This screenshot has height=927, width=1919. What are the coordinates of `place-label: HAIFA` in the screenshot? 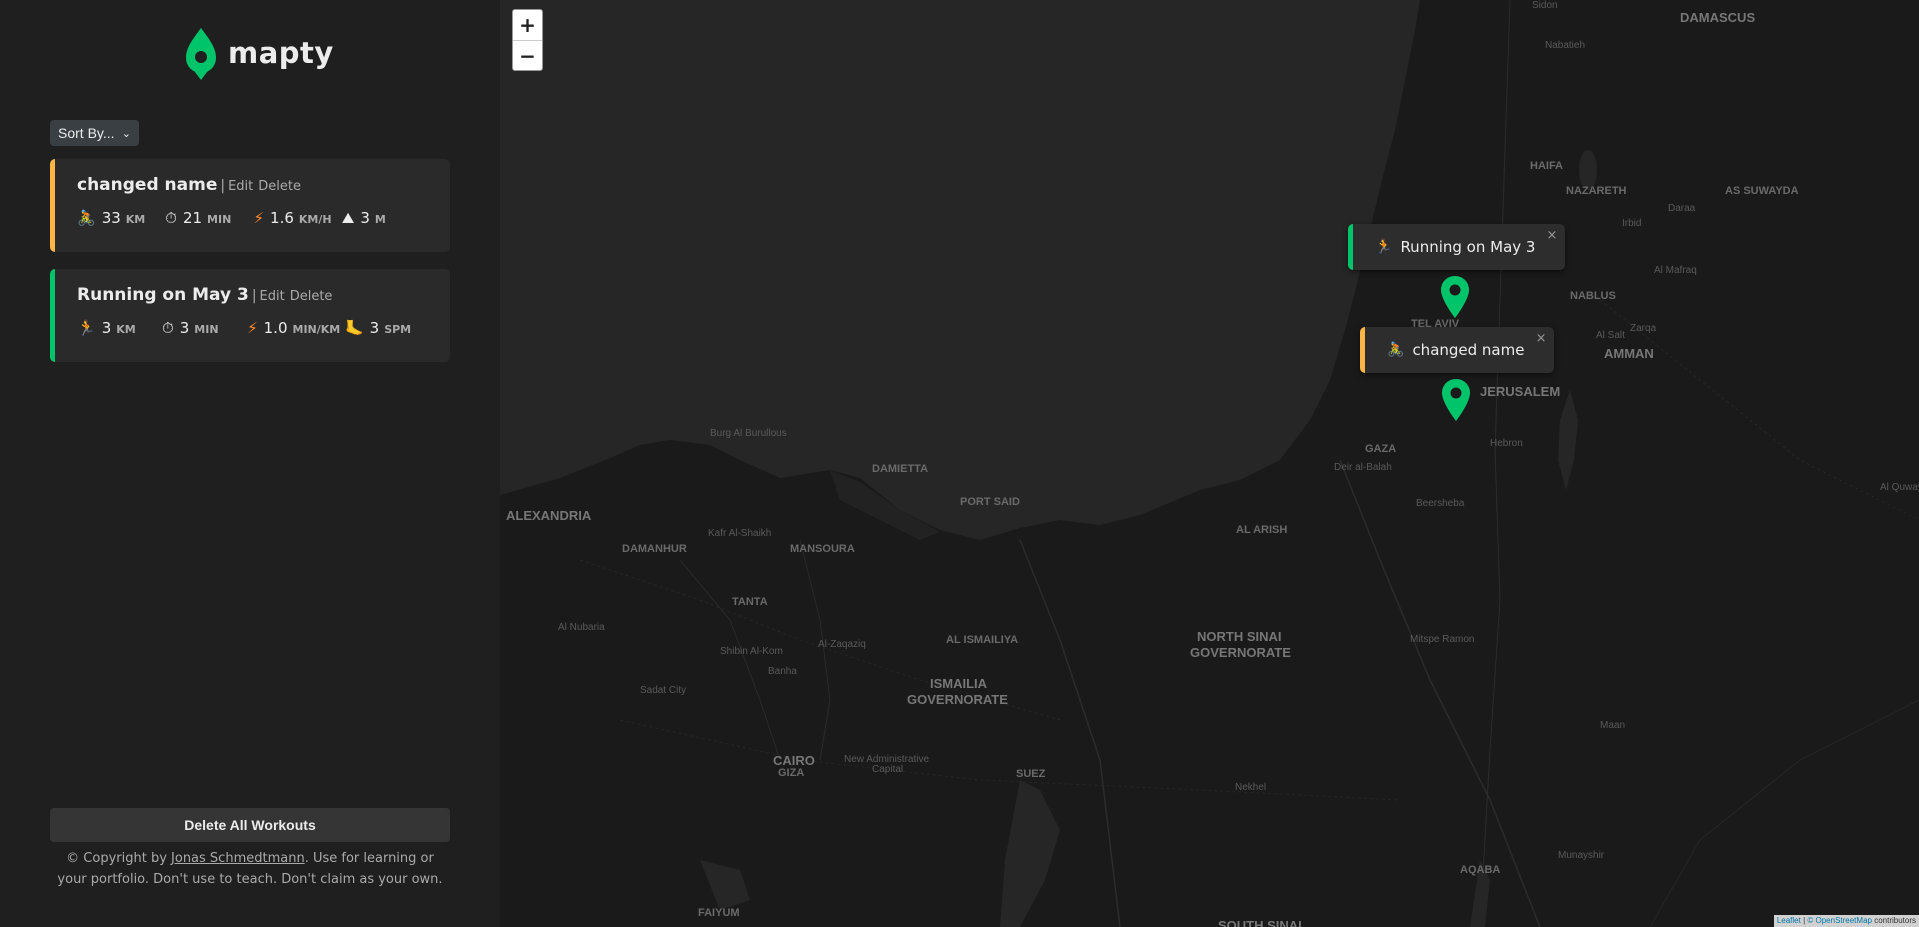 It's located at (1546, 166).